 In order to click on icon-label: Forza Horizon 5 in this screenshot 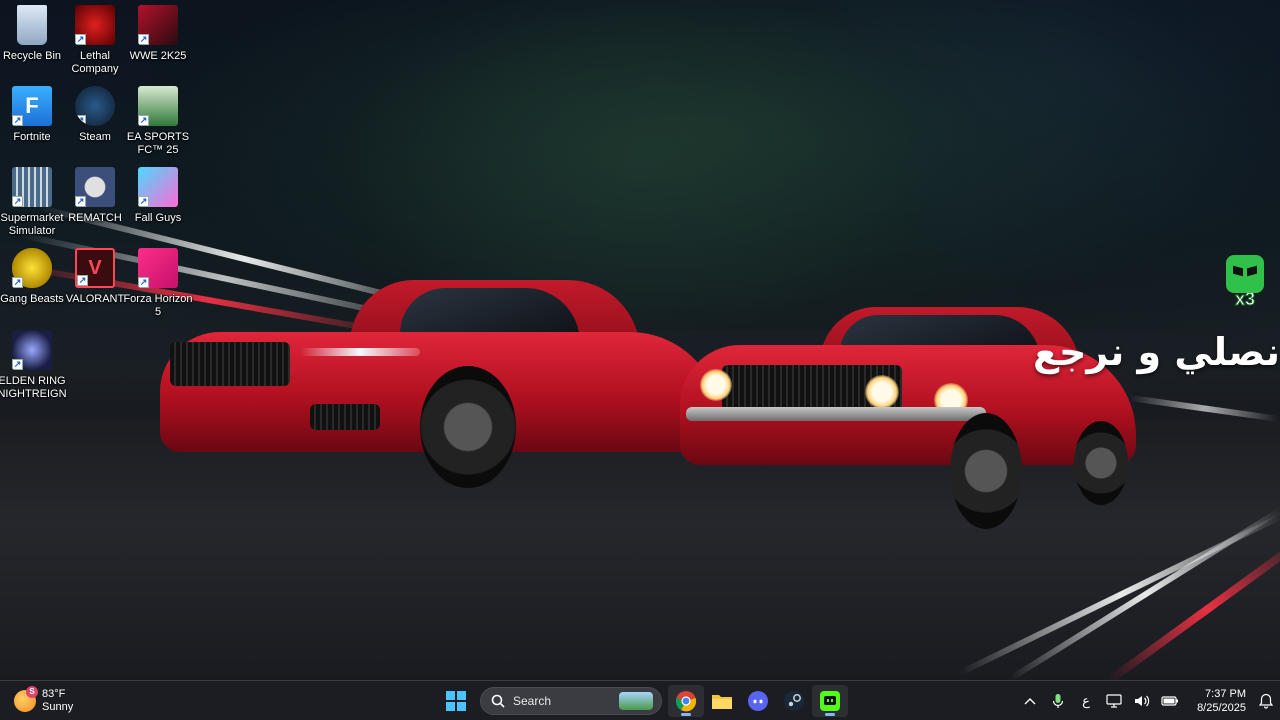, I will do `click(158, 305)`.